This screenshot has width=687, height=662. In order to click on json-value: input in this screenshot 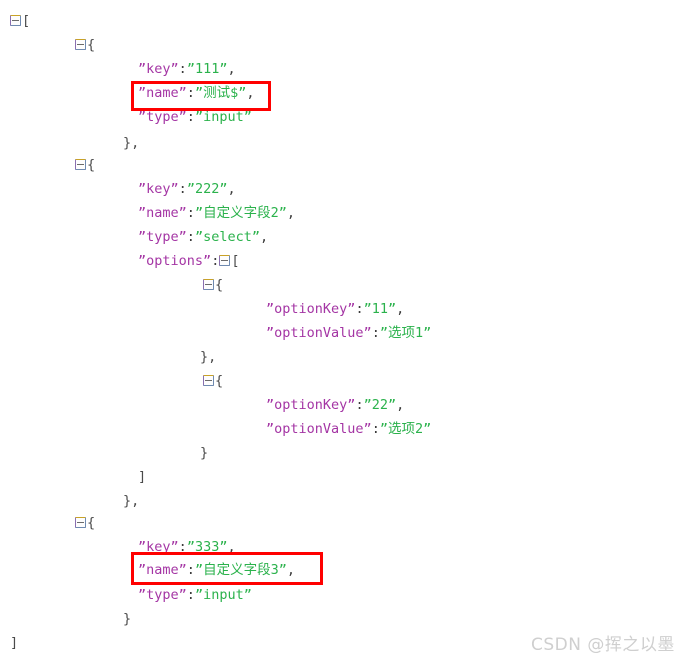, I will do `click(223, 595)`.